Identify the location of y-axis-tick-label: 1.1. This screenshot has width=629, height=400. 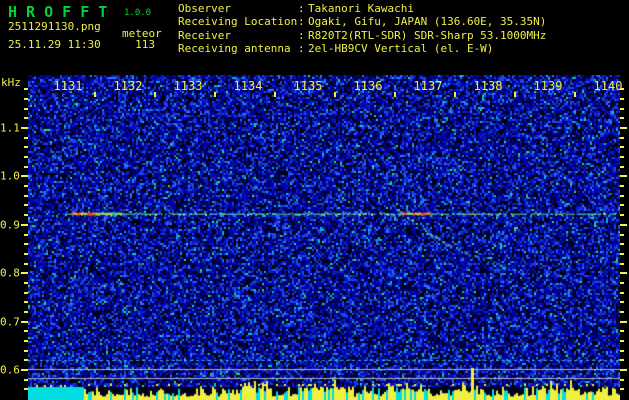
(10, 128).